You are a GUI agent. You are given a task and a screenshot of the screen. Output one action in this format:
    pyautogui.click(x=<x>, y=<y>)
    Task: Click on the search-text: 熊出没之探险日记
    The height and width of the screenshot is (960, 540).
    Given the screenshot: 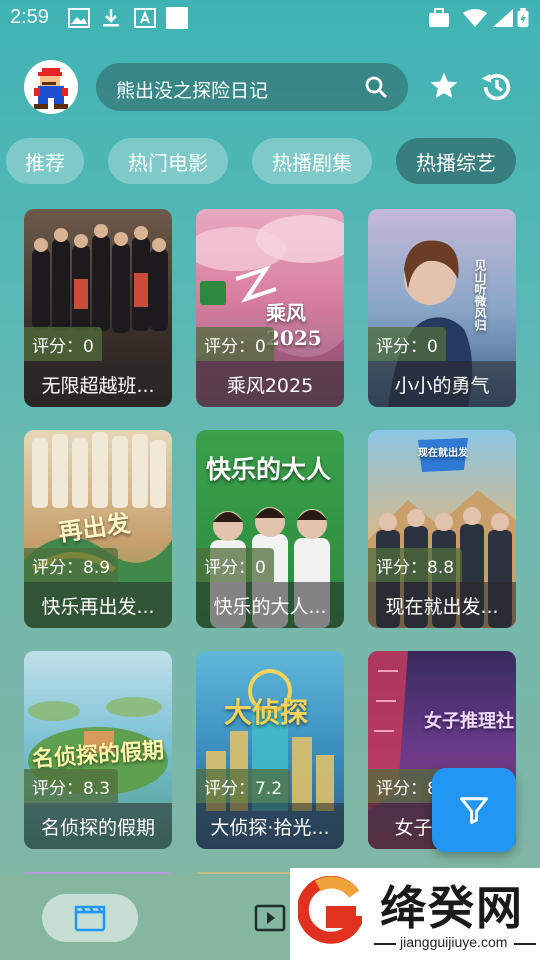 What is the action you would take?
    pyautogui.click(x=192, y=91)
    